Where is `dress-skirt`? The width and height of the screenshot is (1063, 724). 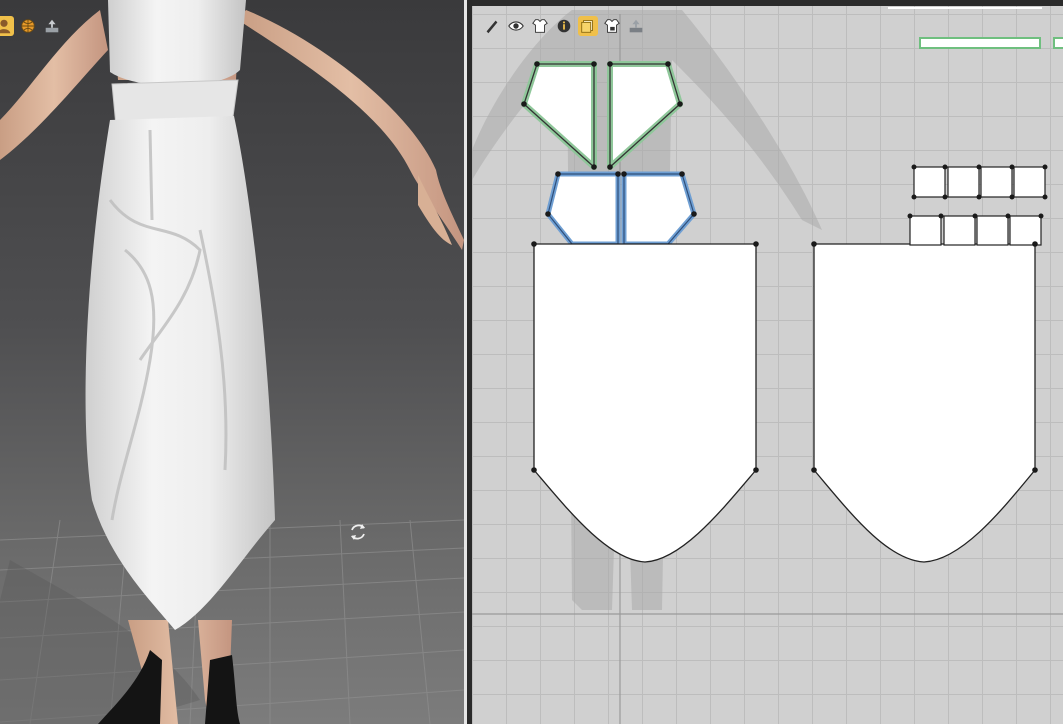
dress-skirt is located at coordinates (180, 373).